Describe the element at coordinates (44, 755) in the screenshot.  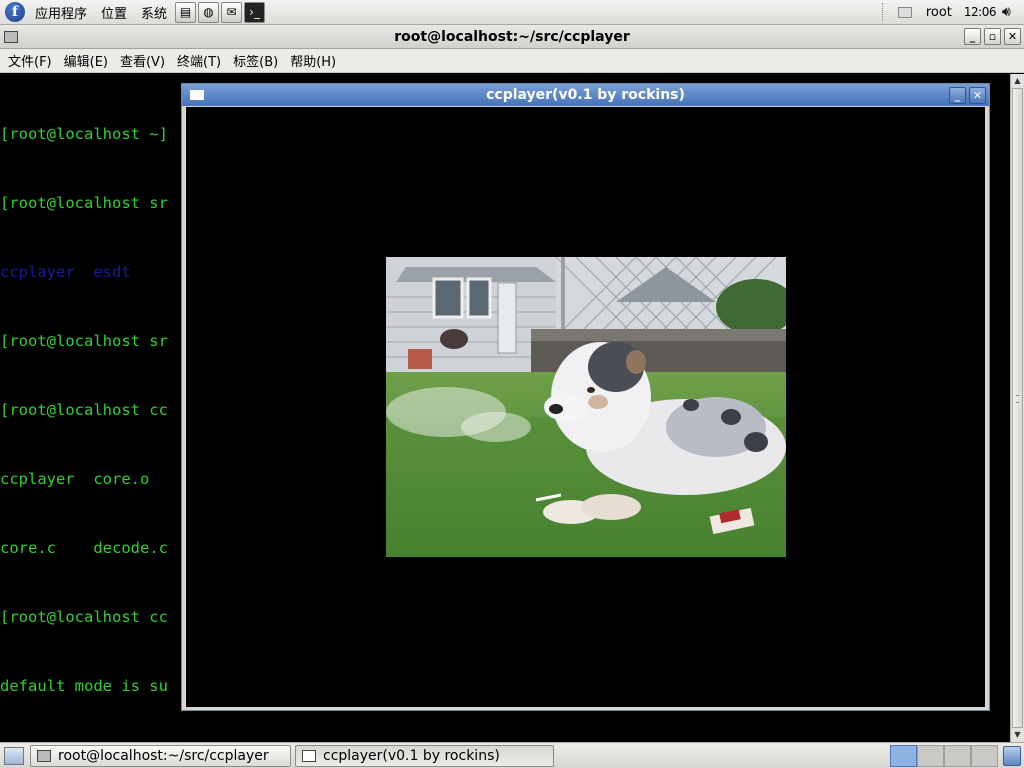
I see `terminal-window-icon` at that location.